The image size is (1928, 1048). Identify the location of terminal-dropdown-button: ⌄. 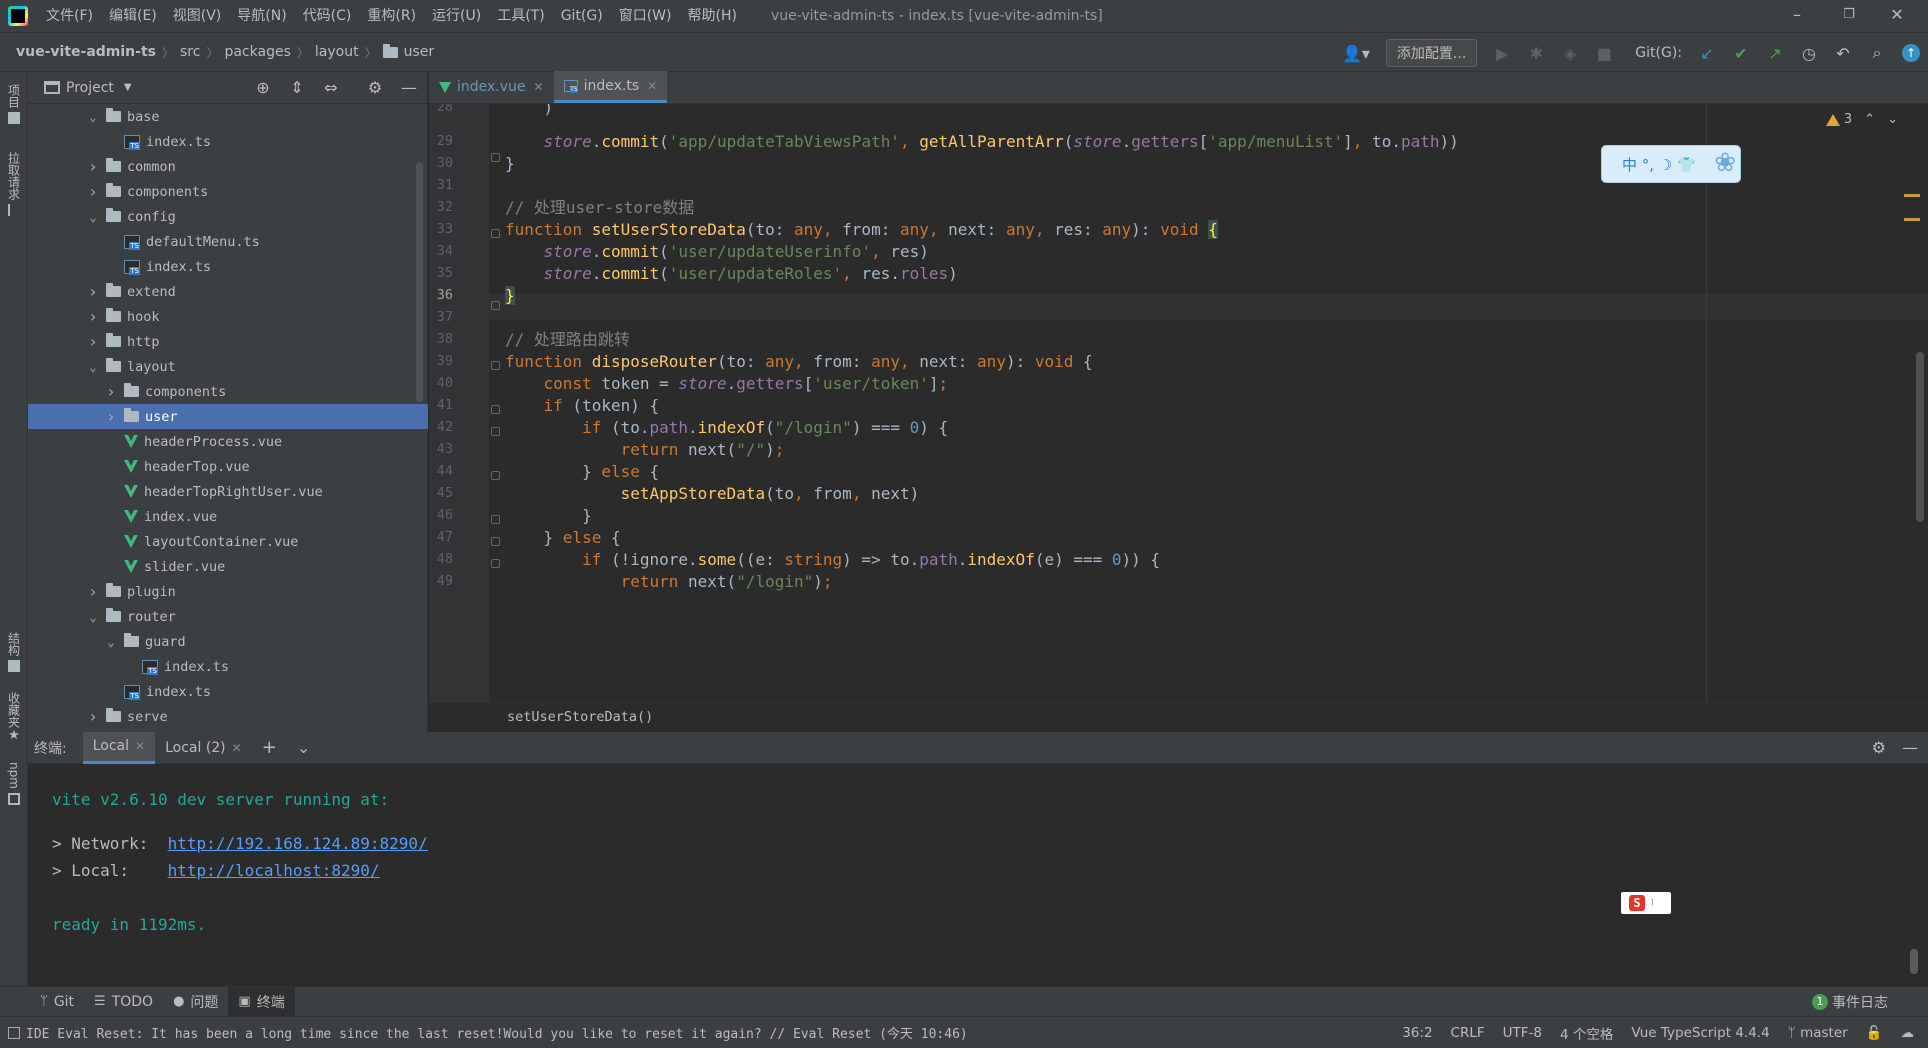
(303, 748).